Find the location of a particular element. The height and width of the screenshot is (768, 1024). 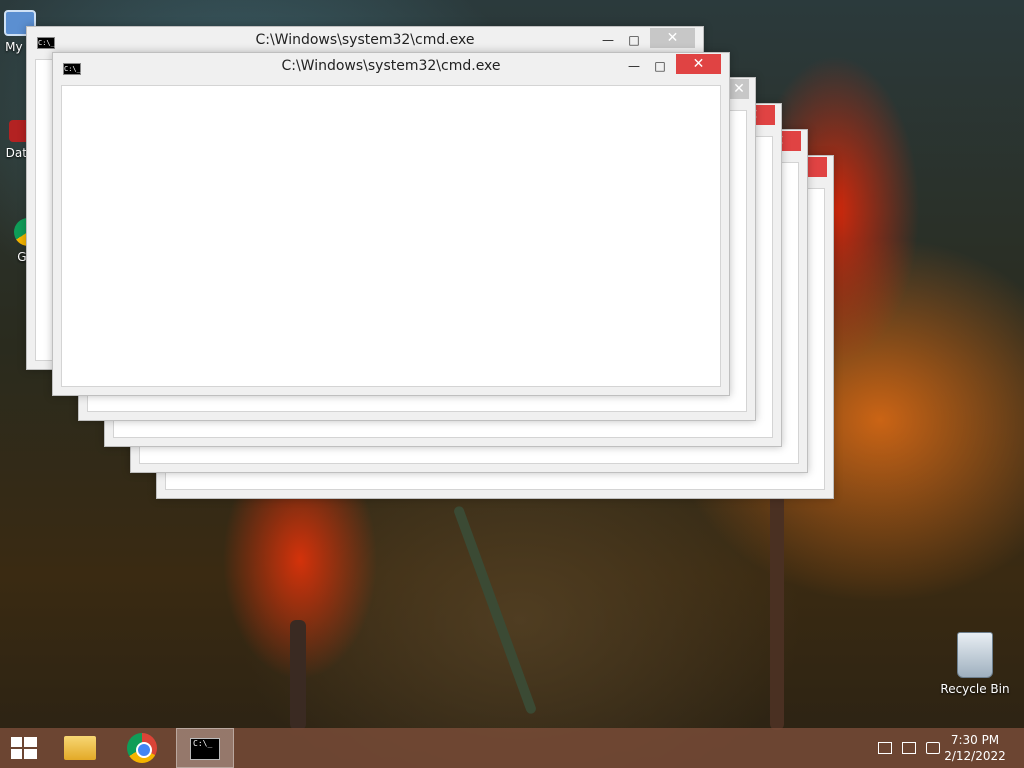

taskbar-chrome is located at coordinates (142, 748).